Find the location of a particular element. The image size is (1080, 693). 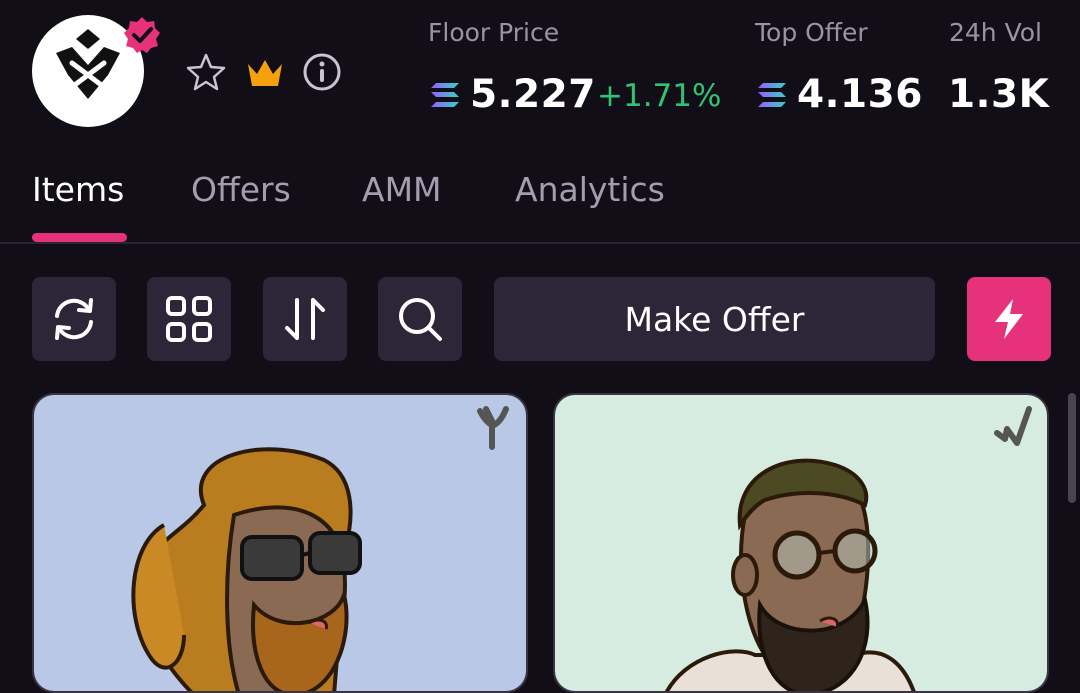

volume-label: 24h Vol is located at coordinates (996, 32).